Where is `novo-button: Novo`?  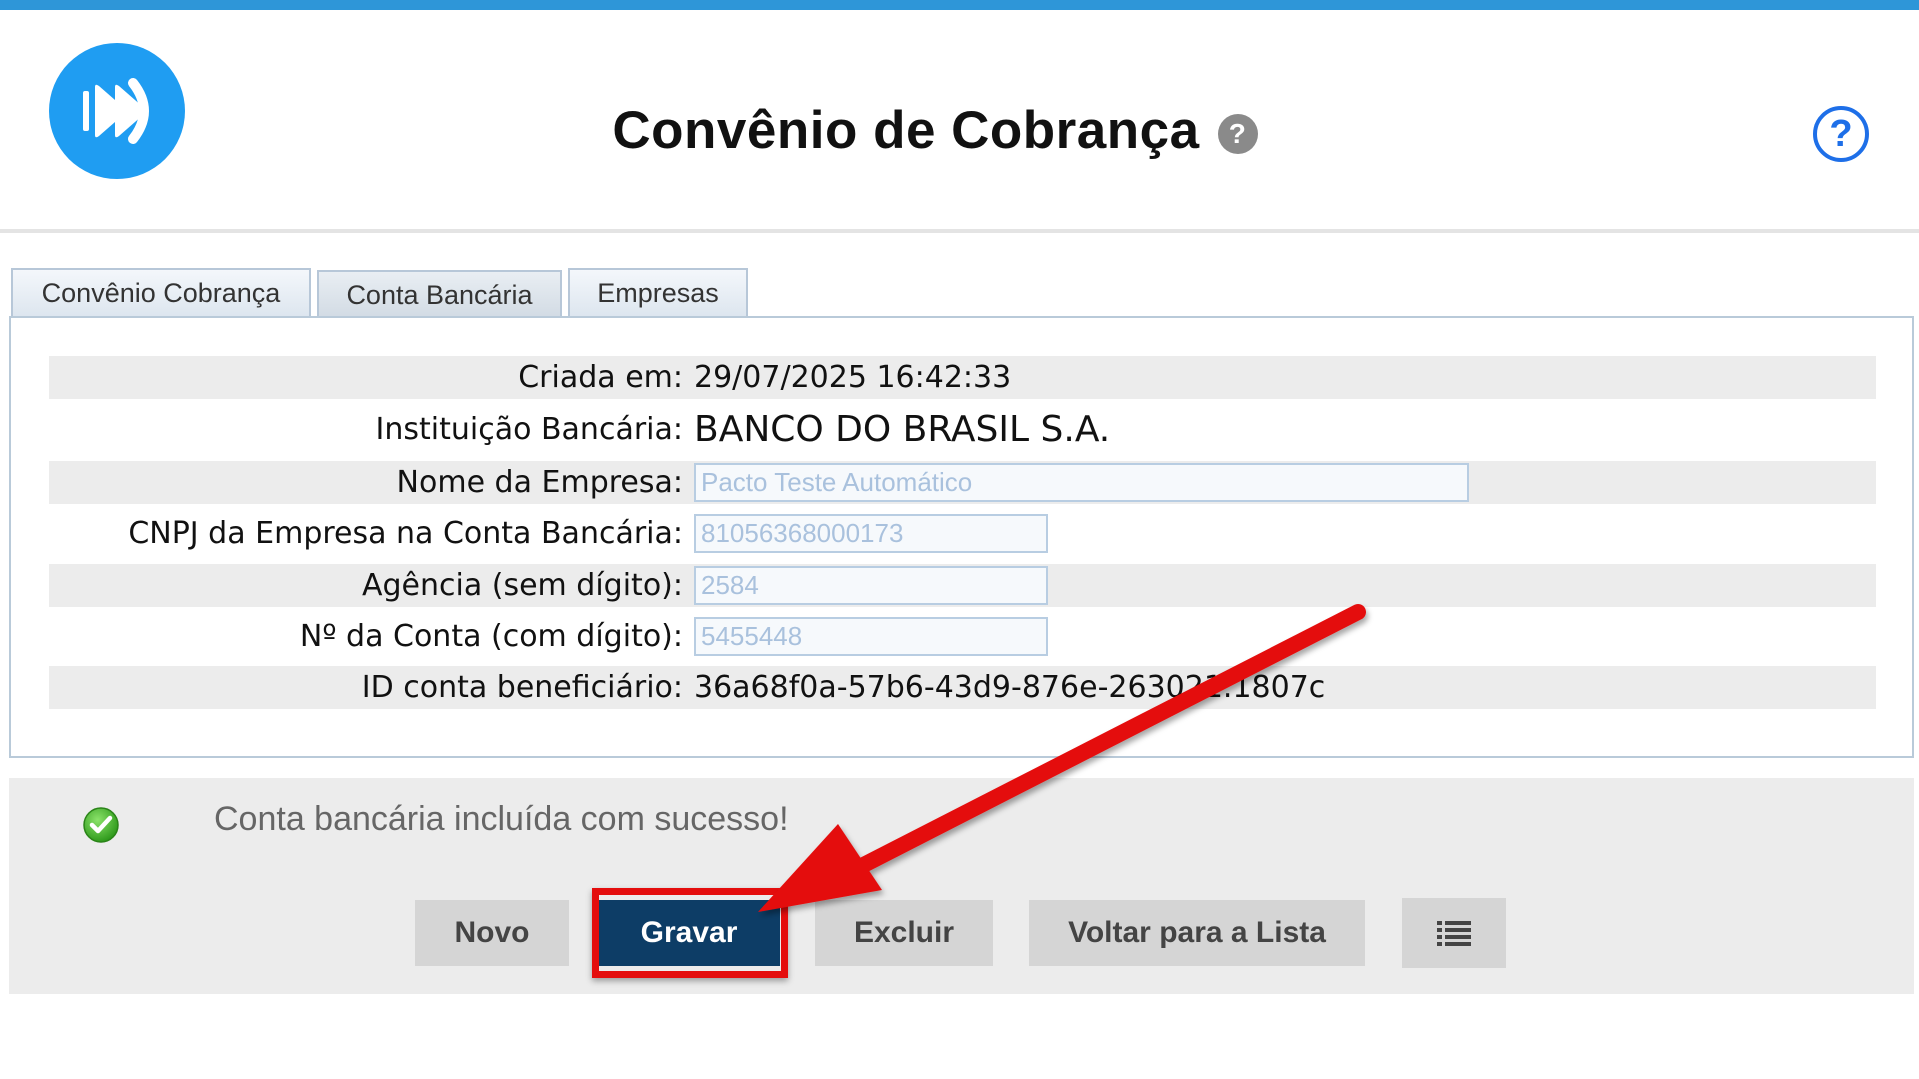 novo-button: Novo is located at coordinates (492, 933).